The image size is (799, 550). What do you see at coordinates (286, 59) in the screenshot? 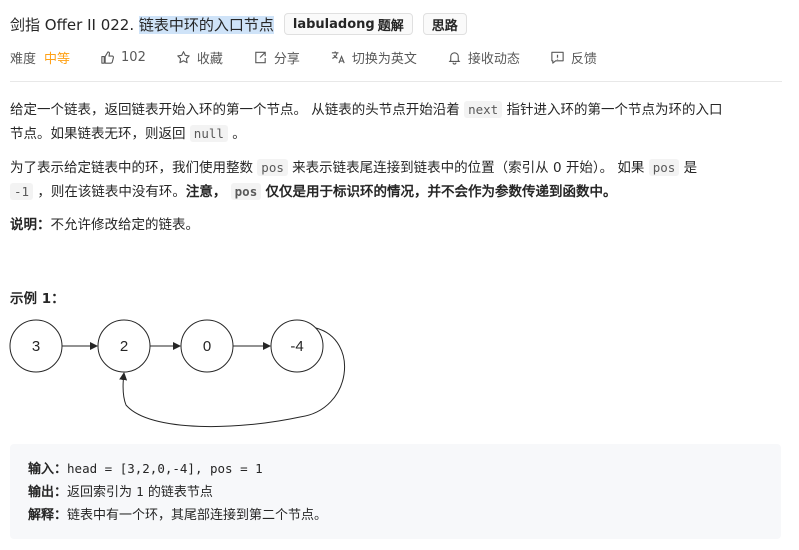
I see `share-label: 分享` at bounding box center [286, 59].